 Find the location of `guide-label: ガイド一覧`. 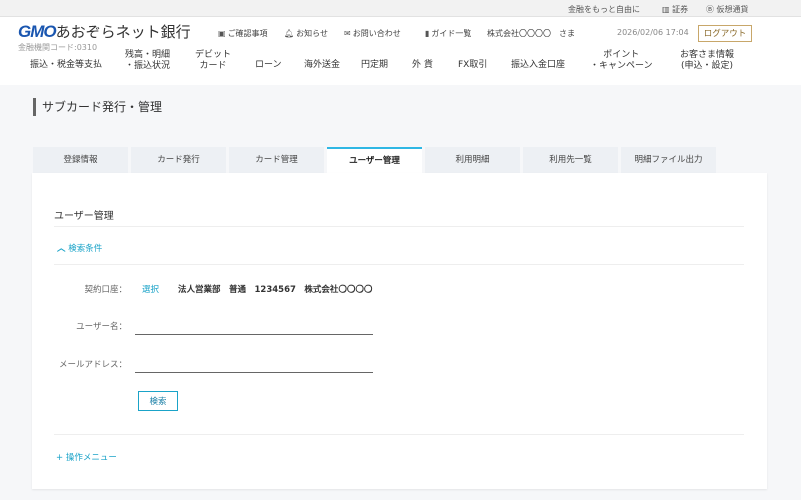

guide-label: ガイド一覧 is located at coordinates (451, 33).